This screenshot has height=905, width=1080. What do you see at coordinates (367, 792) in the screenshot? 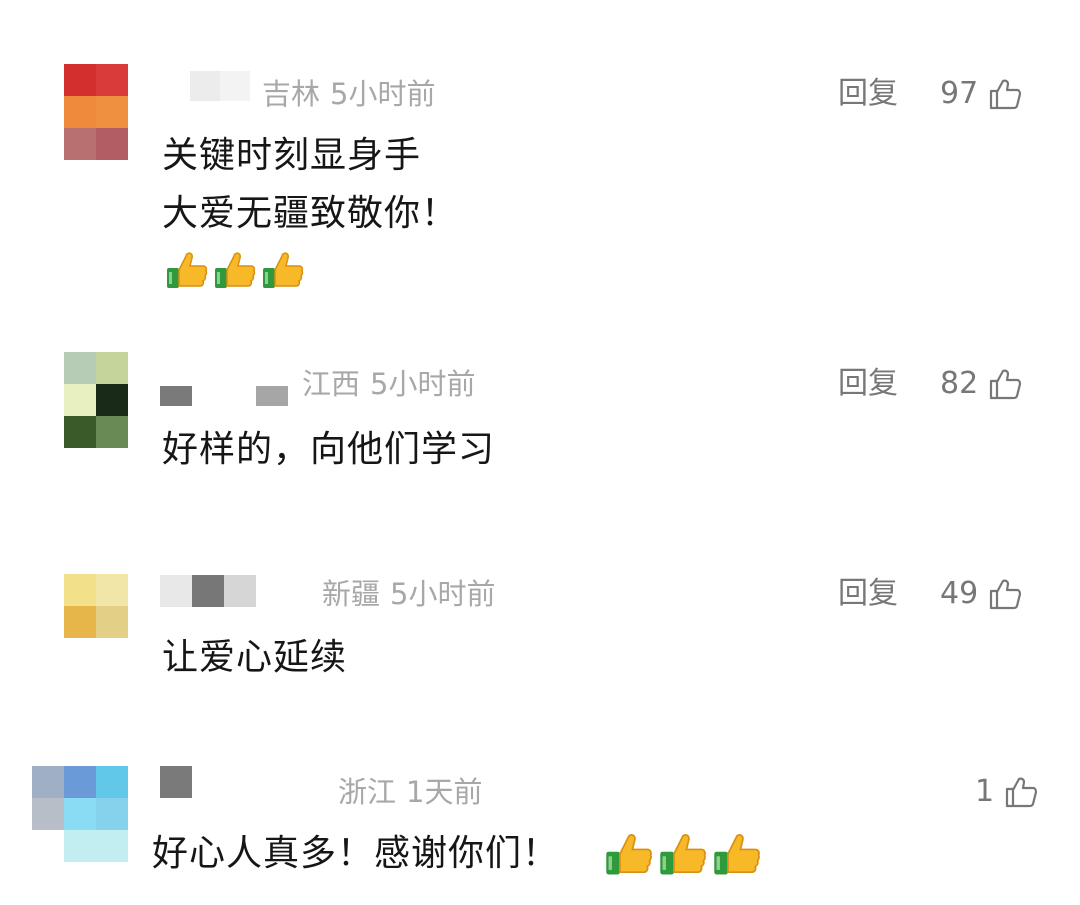
I see `comment-location: 浙江` at bounding box center [367, 792].